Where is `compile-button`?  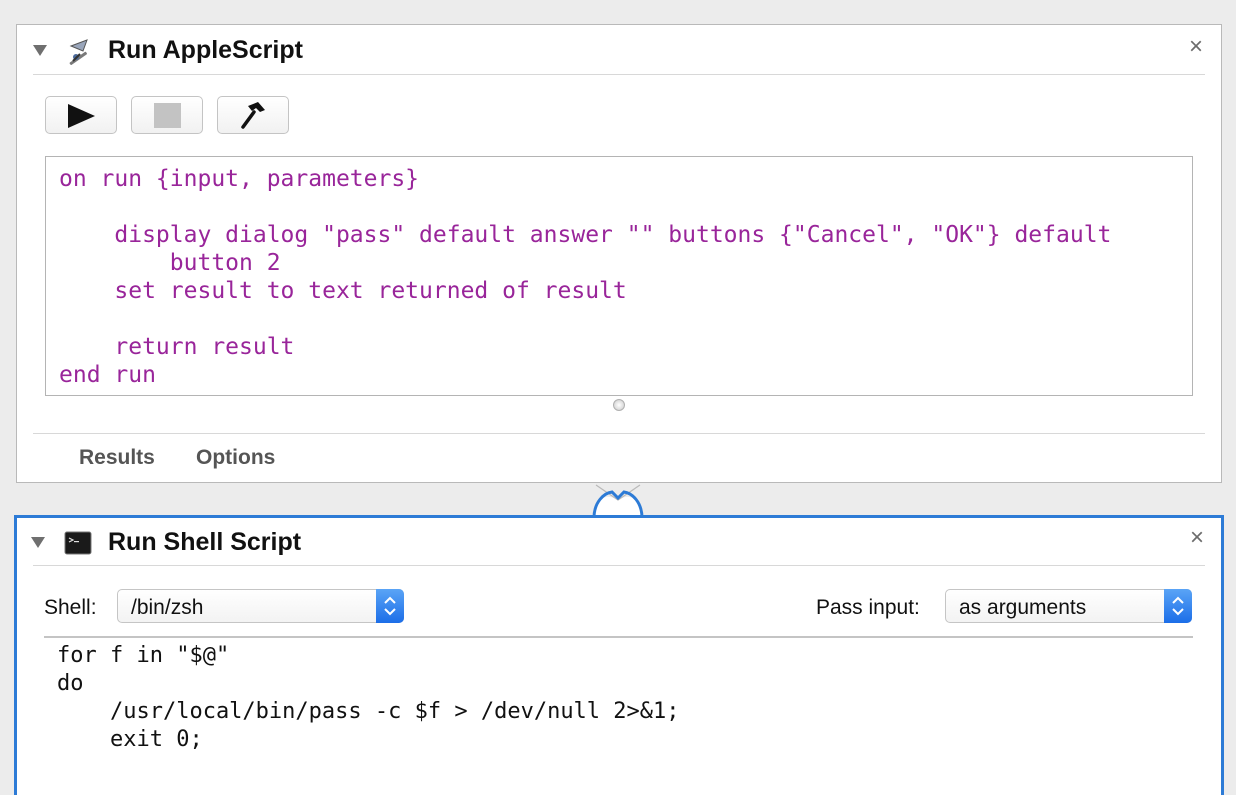
compile-button is located at coordinates (253, 115).